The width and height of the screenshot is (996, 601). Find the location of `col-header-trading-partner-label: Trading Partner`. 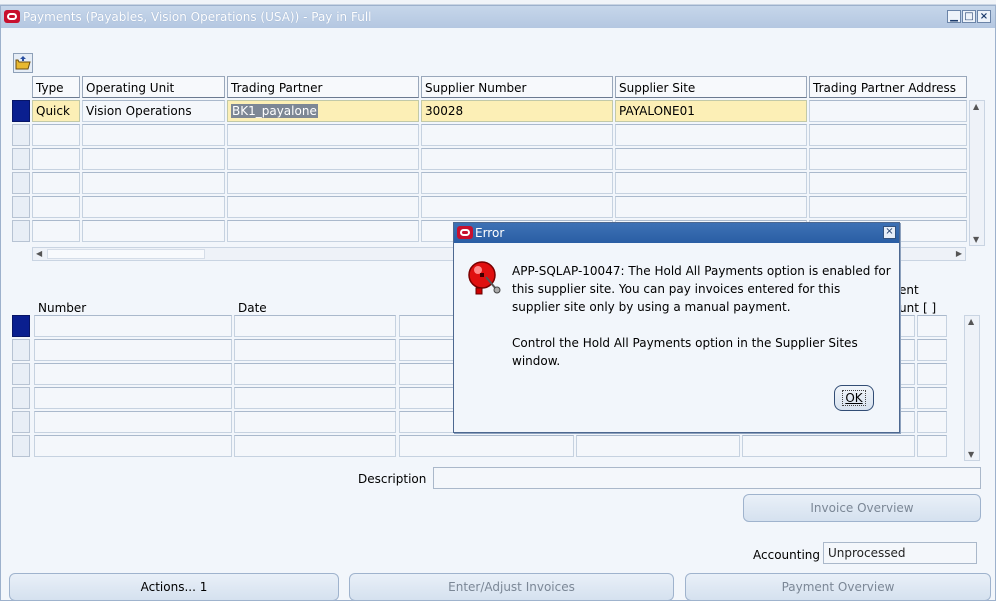

col-header-trading-partner-label: Trading Partner is located at coordinates (277, 88).